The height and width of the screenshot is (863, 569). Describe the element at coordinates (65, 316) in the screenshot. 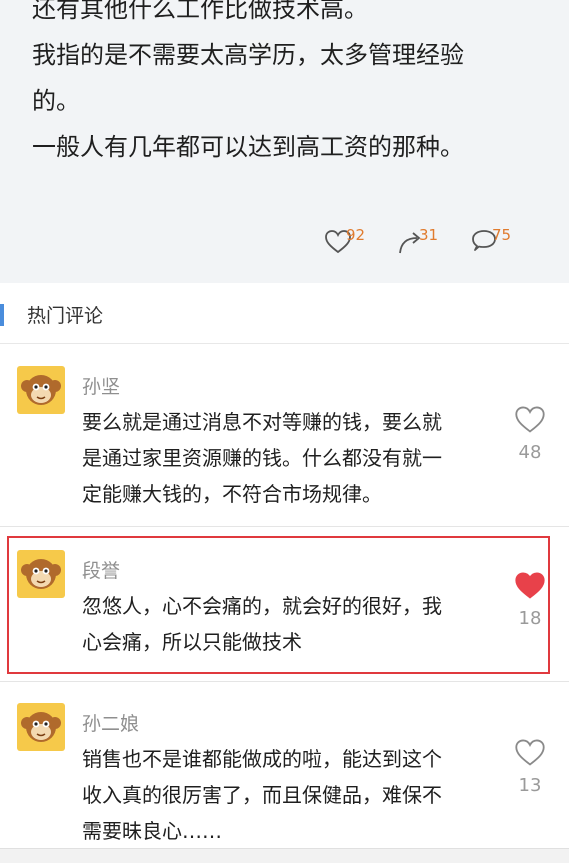

I see `section-title: 热门评论` at that location.